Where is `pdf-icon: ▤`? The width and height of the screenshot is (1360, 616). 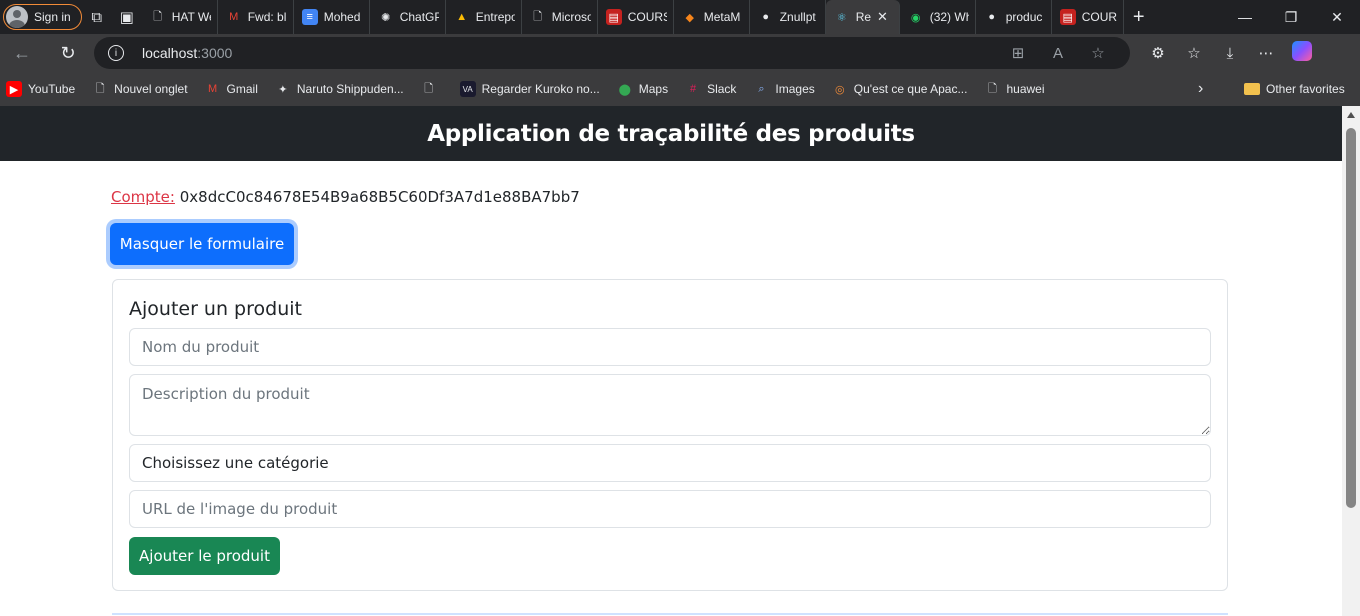
pdf-icon: ▤ is located at coordinates (613, 17).